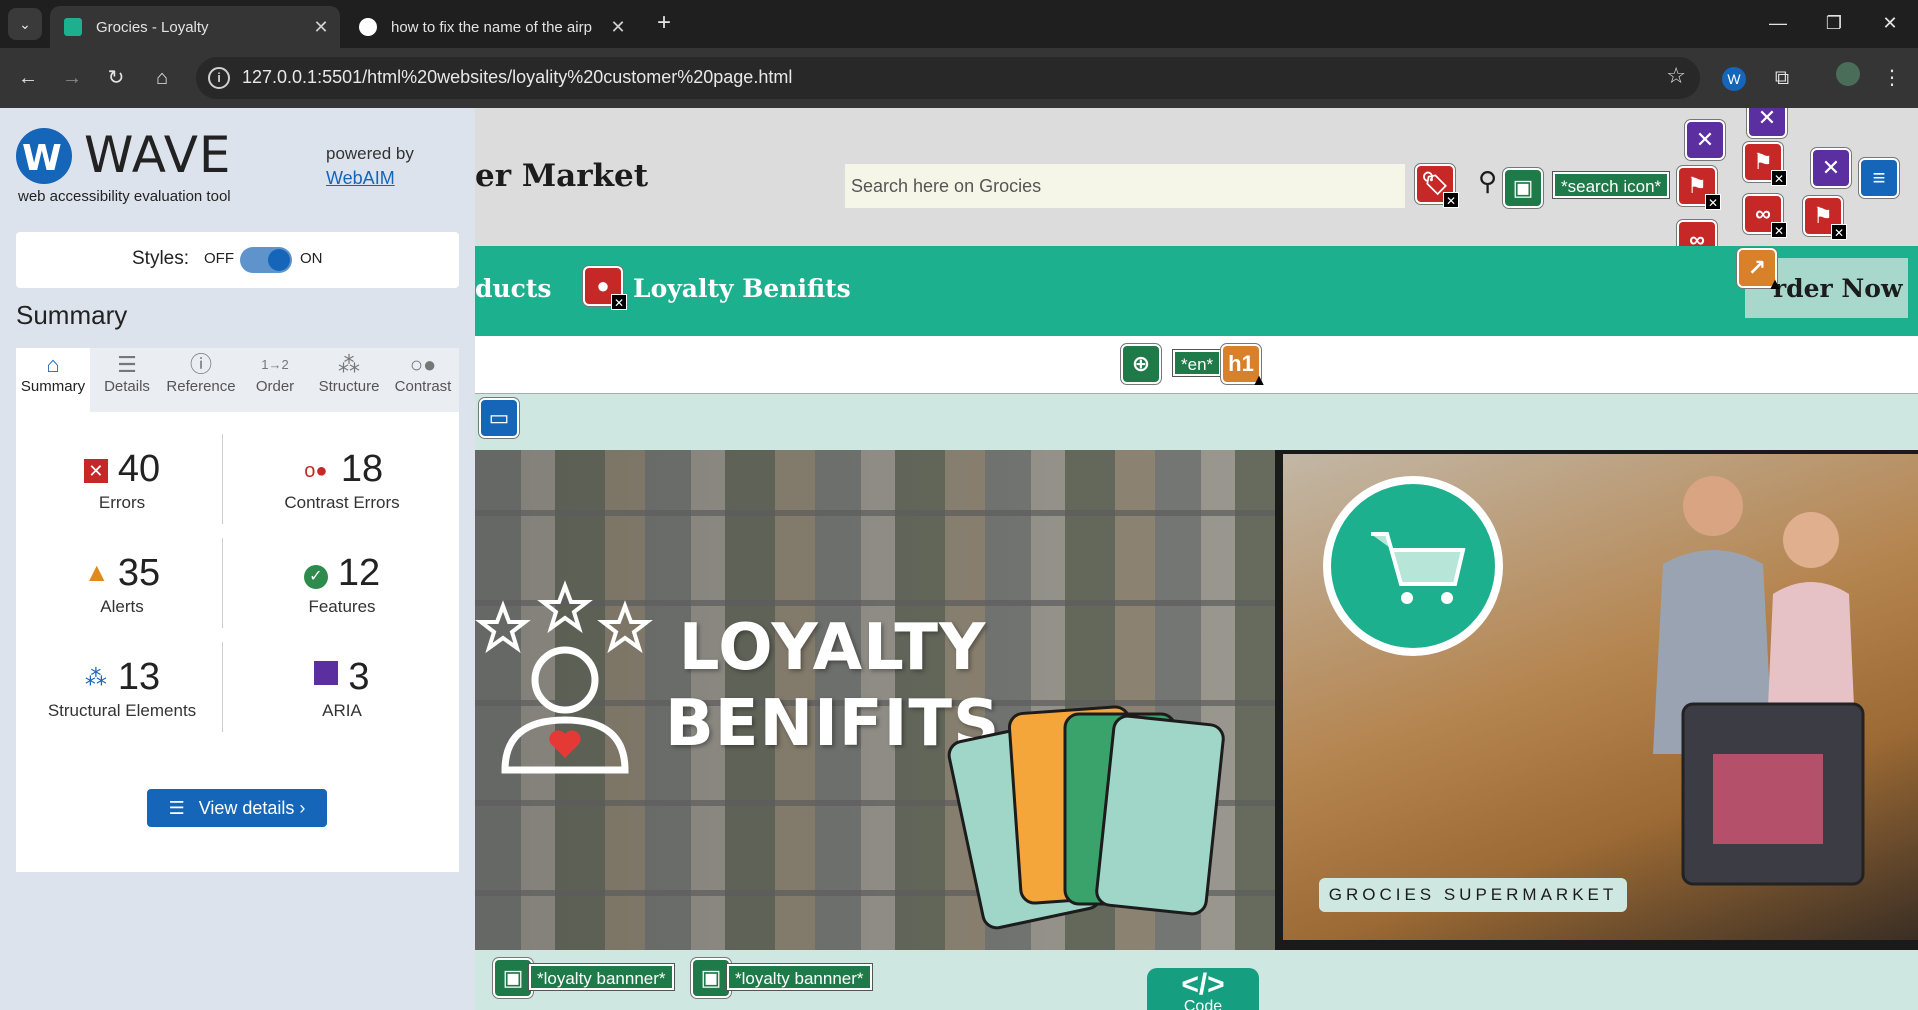 This screenshot has height=1010, width=1918. Describe the element at coordinates (158, 155) in the screenshot. I see `wave-title: WAVE` at that location.